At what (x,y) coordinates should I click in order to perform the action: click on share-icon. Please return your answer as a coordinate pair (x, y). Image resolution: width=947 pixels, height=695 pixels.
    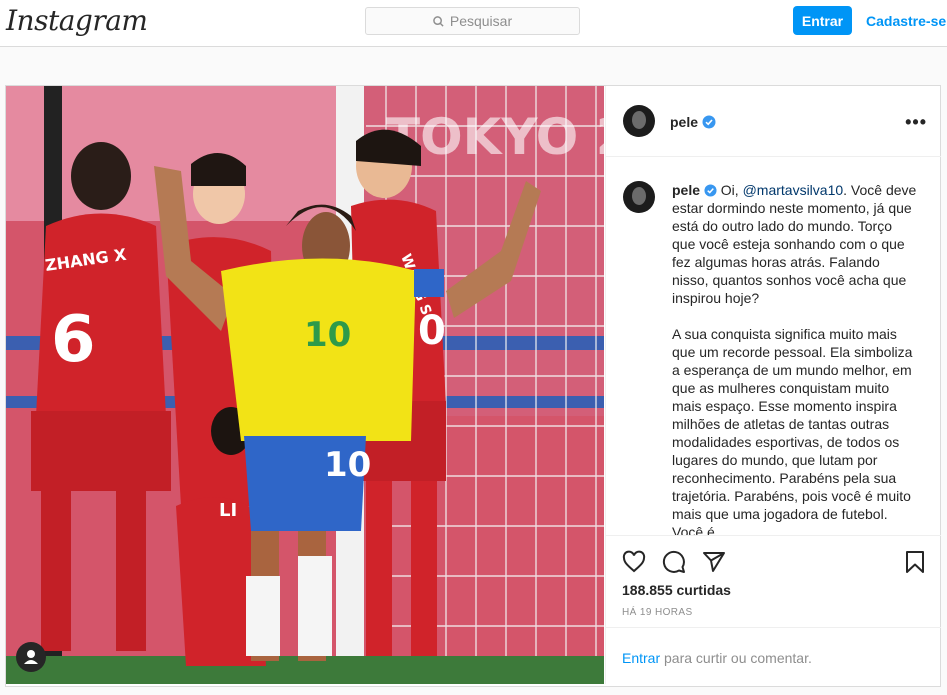
    Looking at the image, I should click on (714, 562).